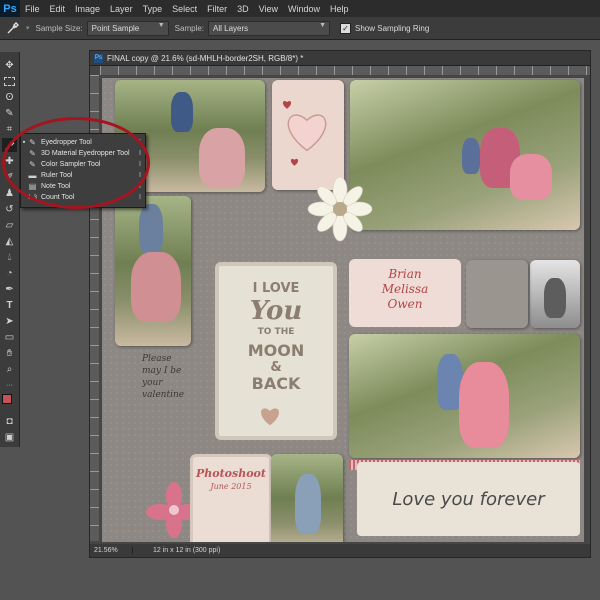 This screenshot has height=600, width=600. Describe the element at coordinates (9, 421) in the screenshot. I see `quick-mask-icon: ◘` at that location.